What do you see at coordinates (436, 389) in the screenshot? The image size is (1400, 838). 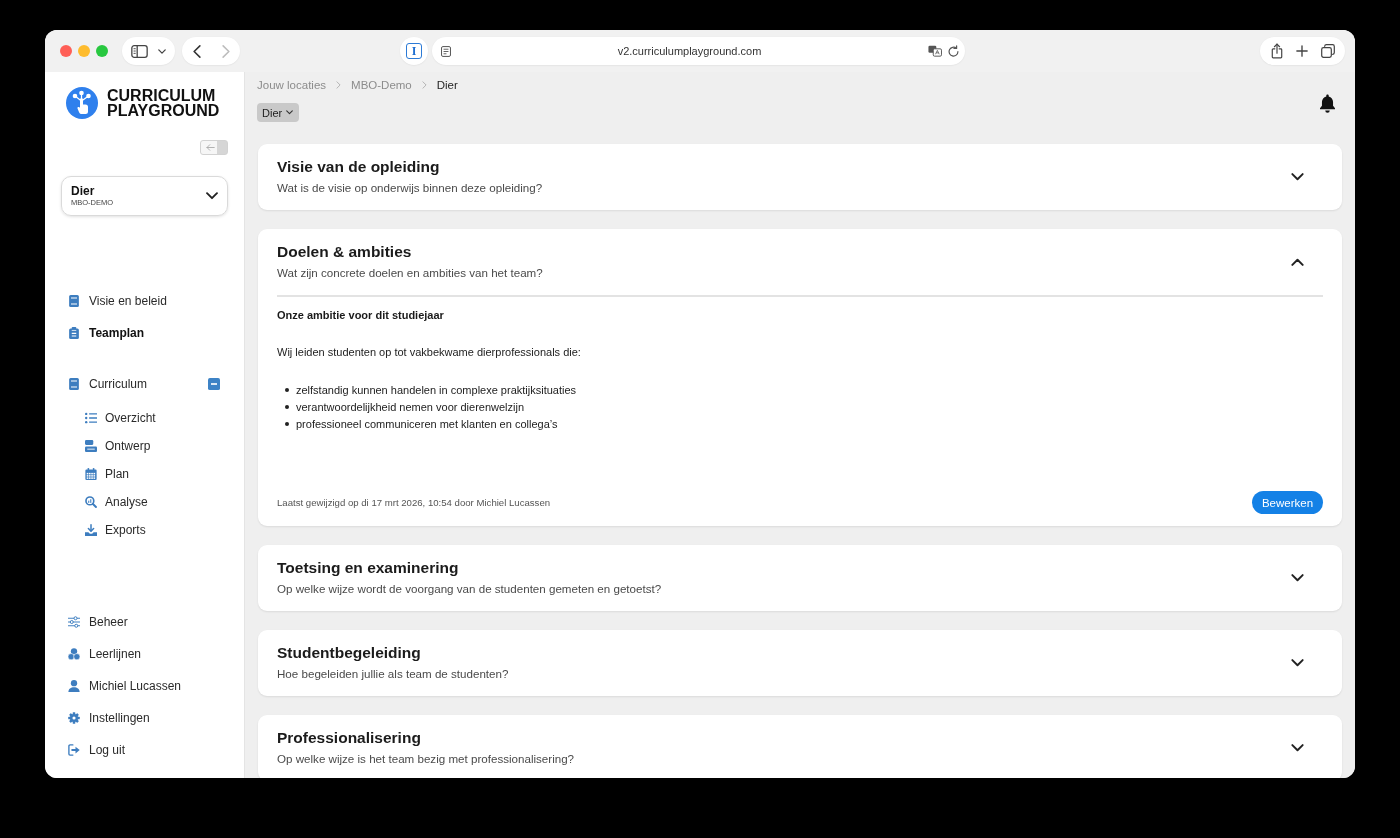 I see `list-item-text: zelfstandig kunnen handelen in complexe praktijksituaties` at bounding box center [436, 389].